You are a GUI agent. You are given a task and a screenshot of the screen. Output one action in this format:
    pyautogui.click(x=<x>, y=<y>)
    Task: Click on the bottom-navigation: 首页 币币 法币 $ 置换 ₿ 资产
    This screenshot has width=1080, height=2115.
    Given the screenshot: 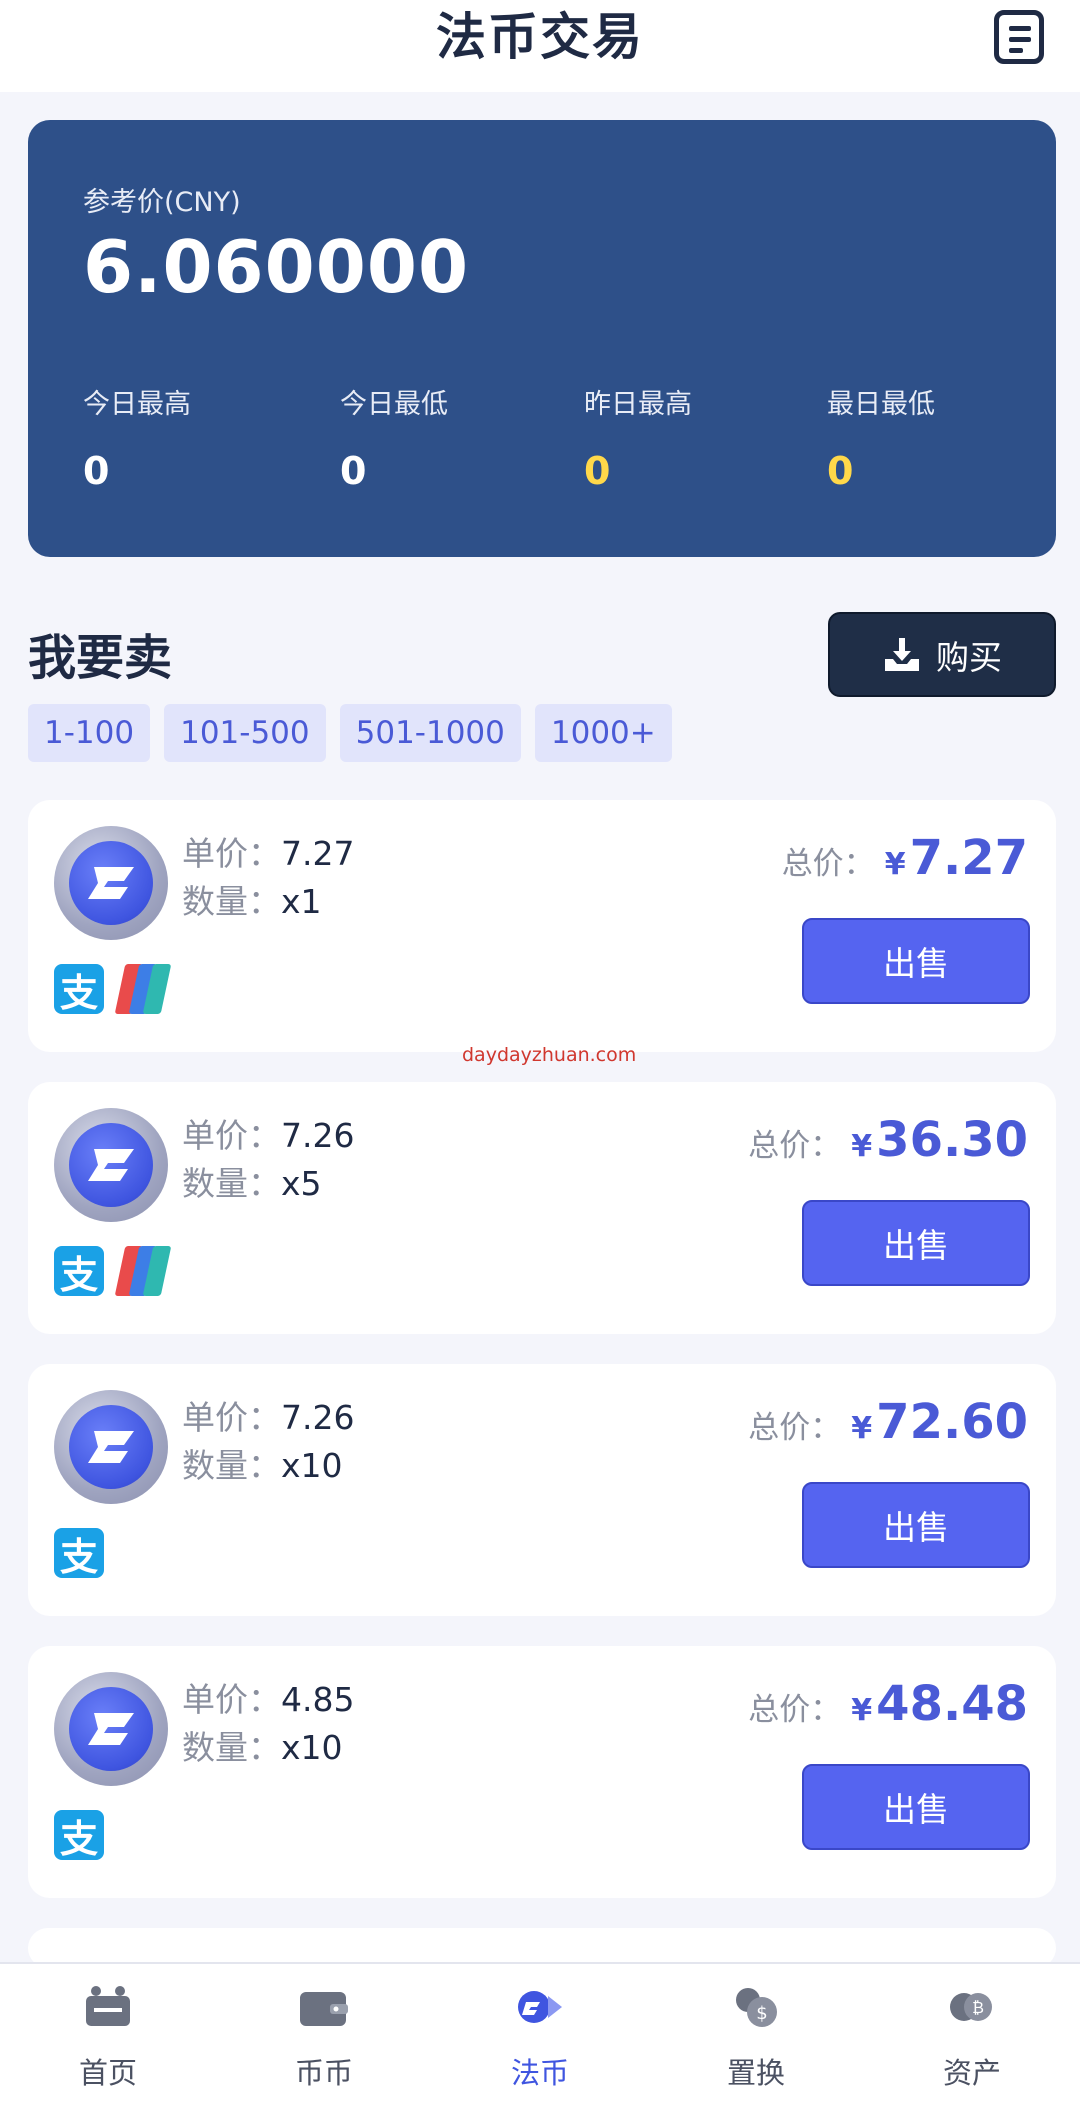 What is the action you would take?
    pyautogui.click(x=540, y=2038)
    